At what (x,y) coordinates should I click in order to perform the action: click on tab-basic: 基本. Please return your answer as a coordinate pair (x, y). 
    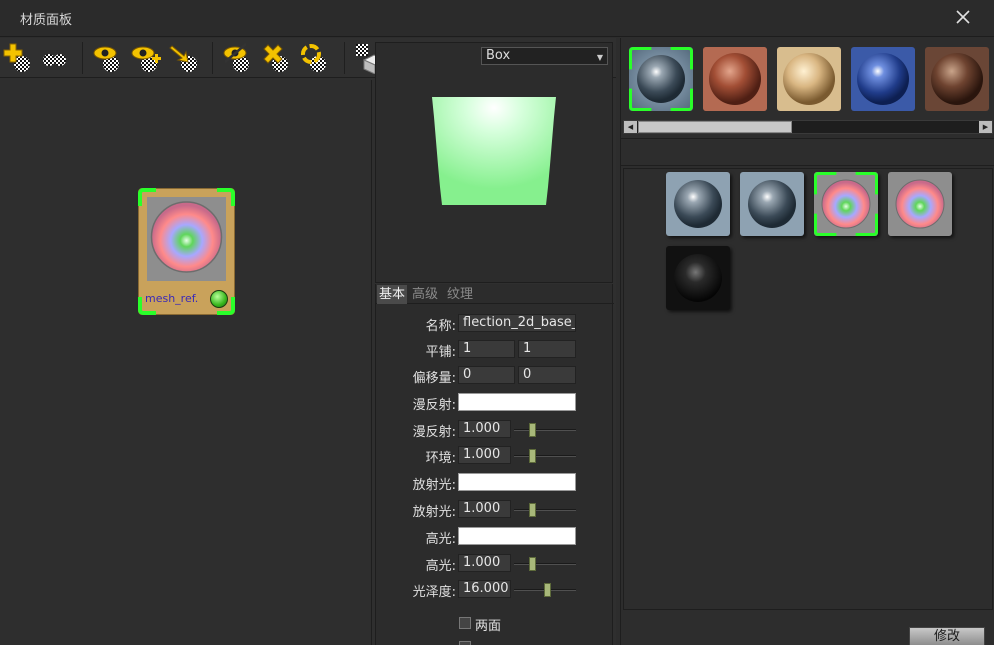
    Looking at the image, I should click on (392, 294).